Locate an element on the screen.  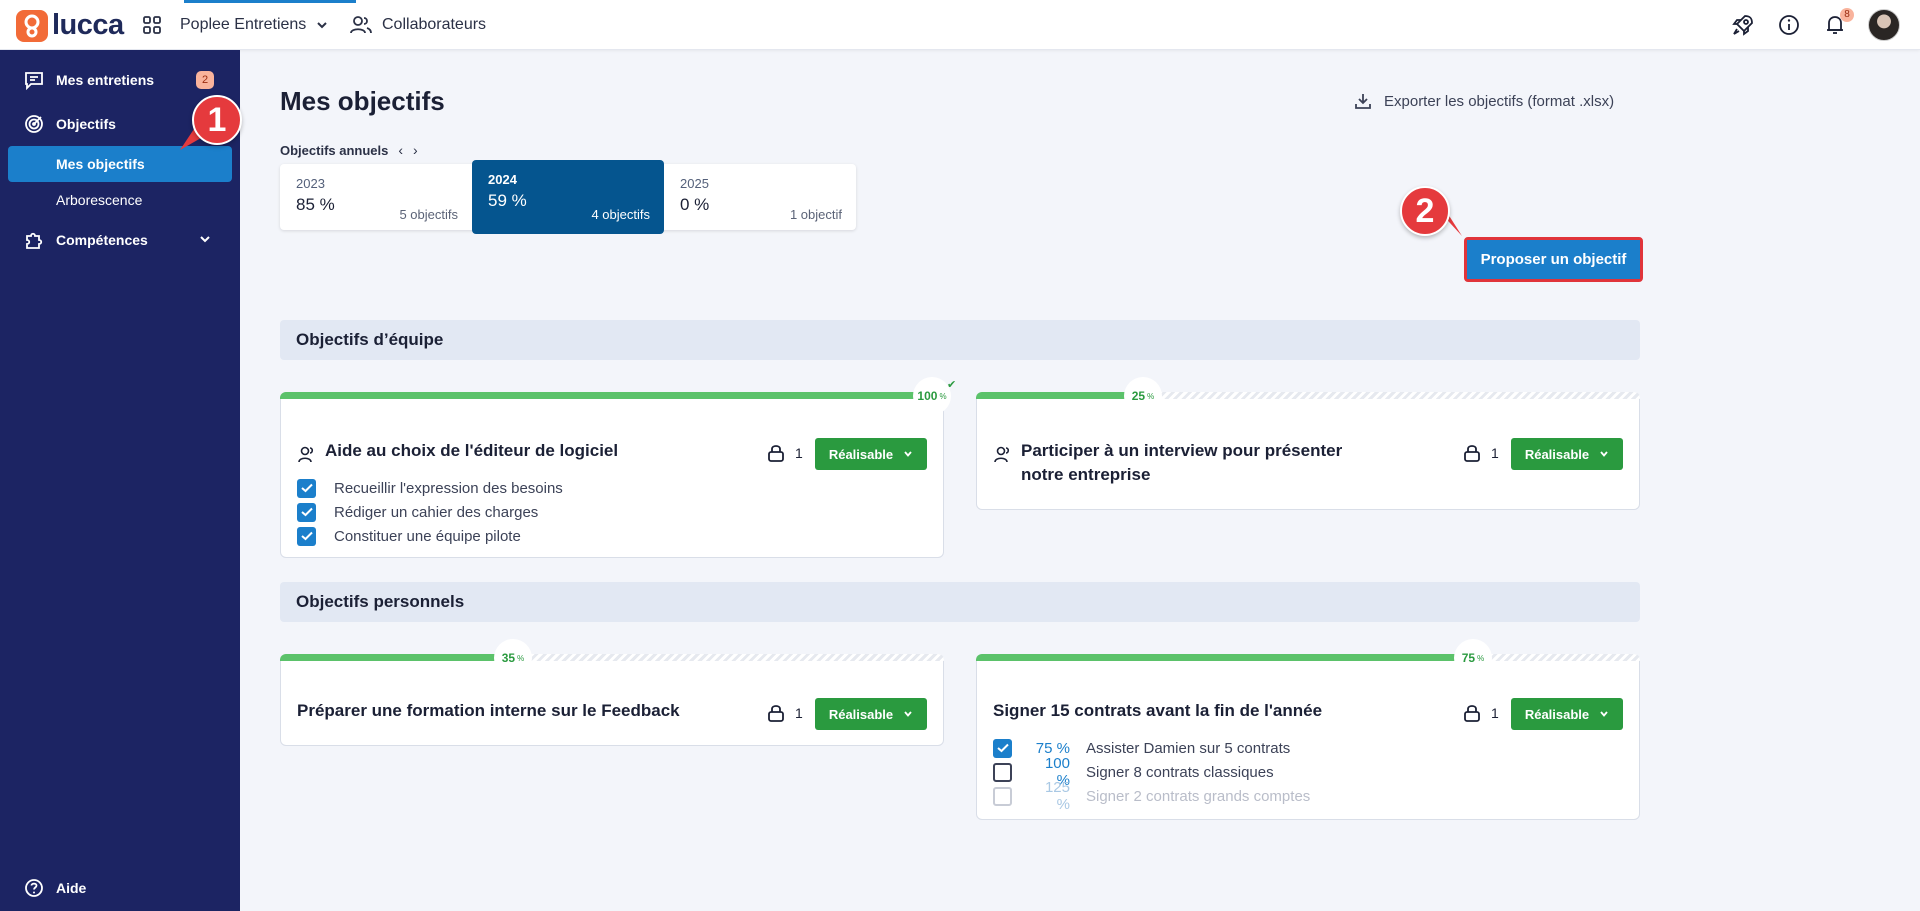
year-label: 2024 is located at coordinates (502, 179).